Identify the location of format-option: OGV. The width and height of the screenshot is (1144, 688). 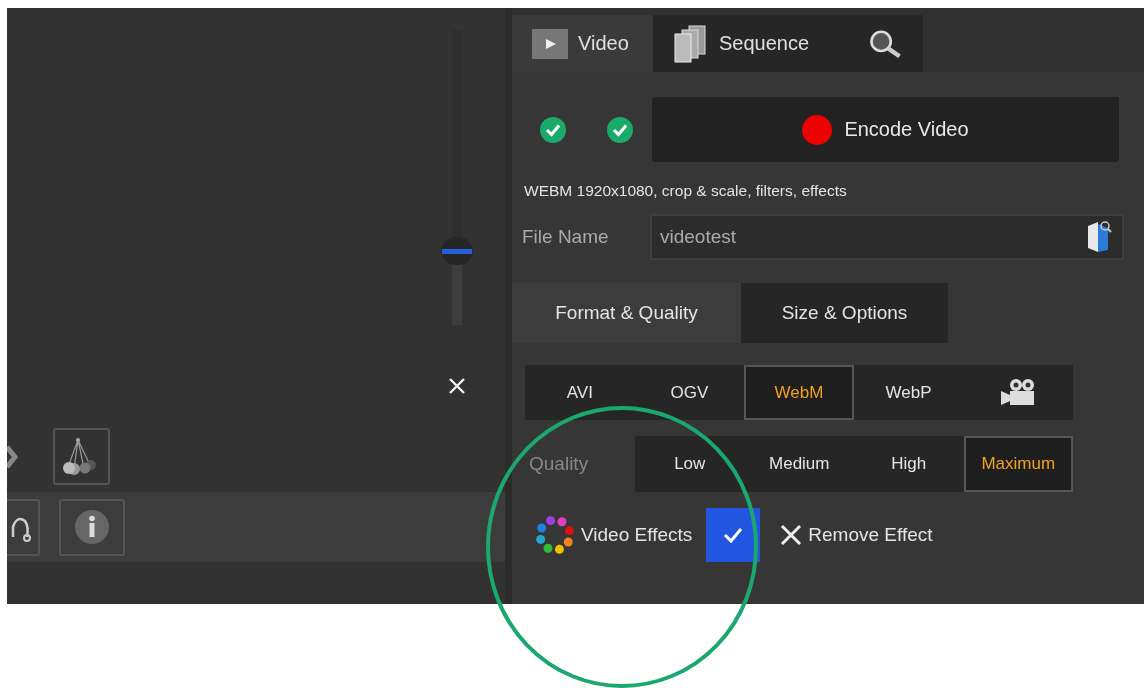
(689, 392).